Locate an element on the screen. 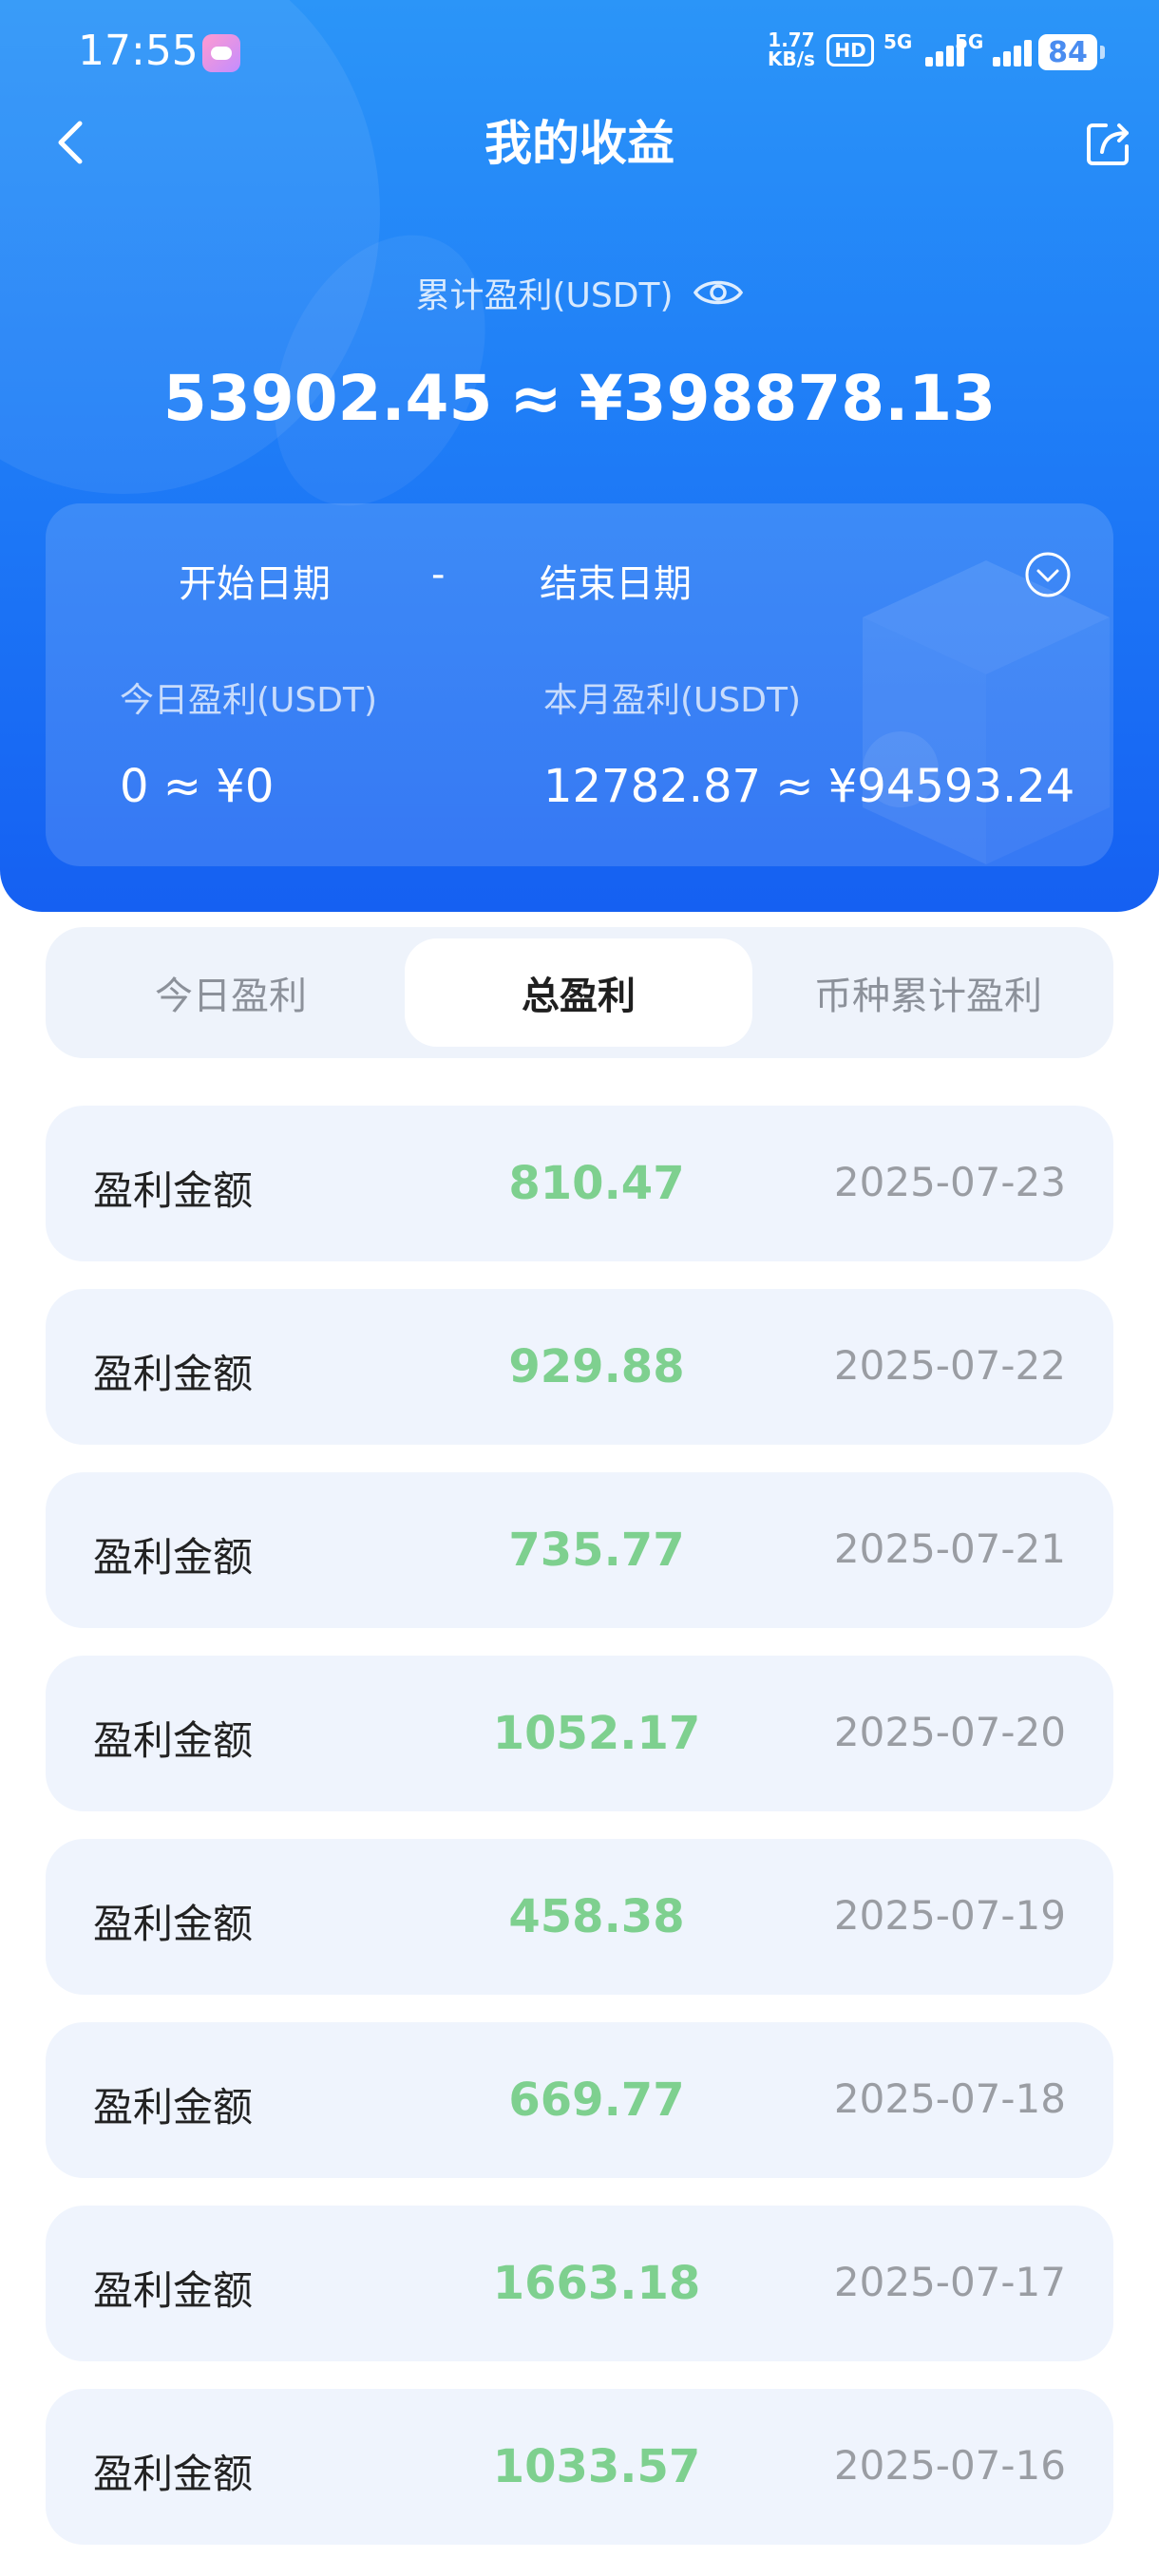 Image resolution: width=1159 pixels, height=2576 pixels. hd-icon: HD is located at coordinates (850, 50).